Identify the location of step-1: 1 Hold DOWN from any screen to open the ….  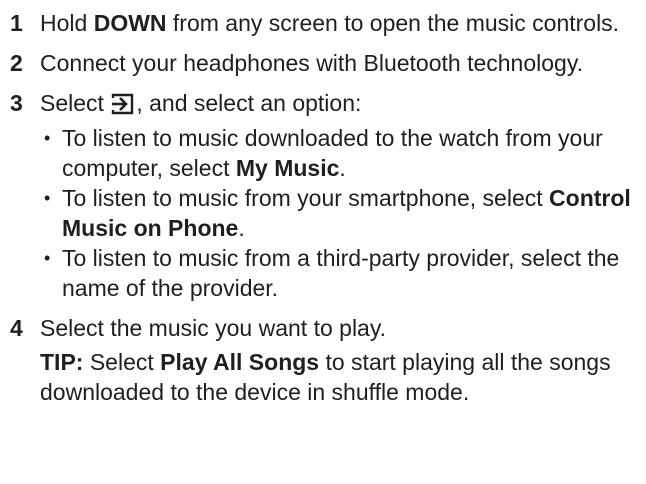
(322, 23).